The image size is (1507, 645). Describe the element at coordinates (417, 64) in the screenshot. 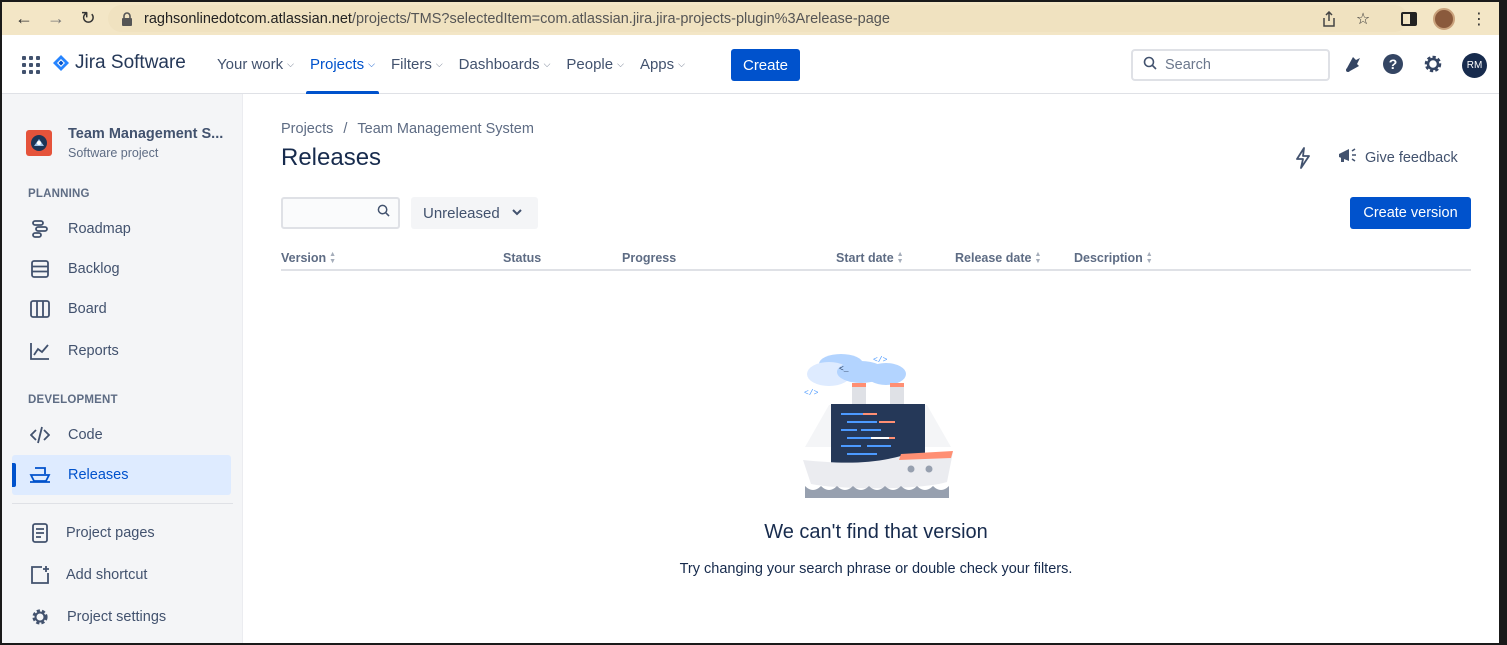

I see `nav-filters: Filters ⌵` at that location.